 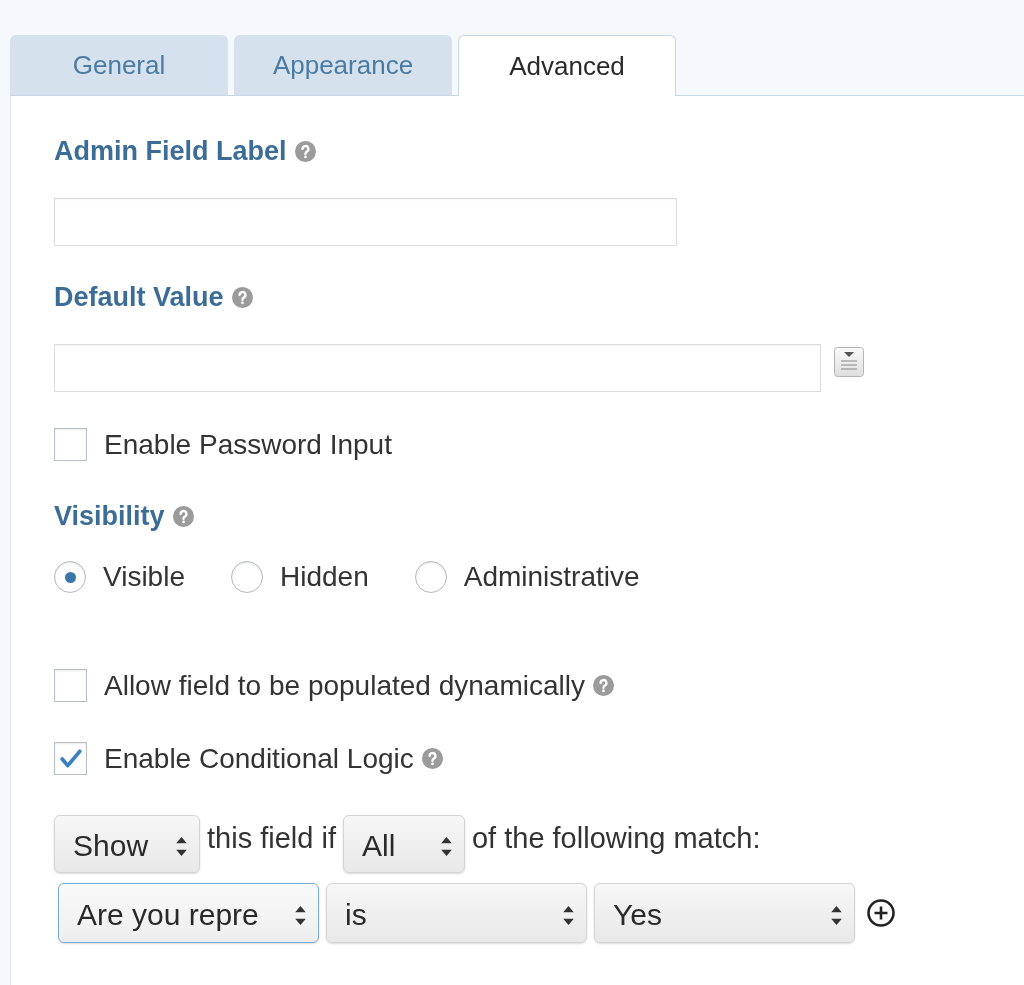 What do you see at coordinates (248, 444) in the screenshot?
I see `checkbox-label: Enable Password Input` at bounding box center [248, 444].